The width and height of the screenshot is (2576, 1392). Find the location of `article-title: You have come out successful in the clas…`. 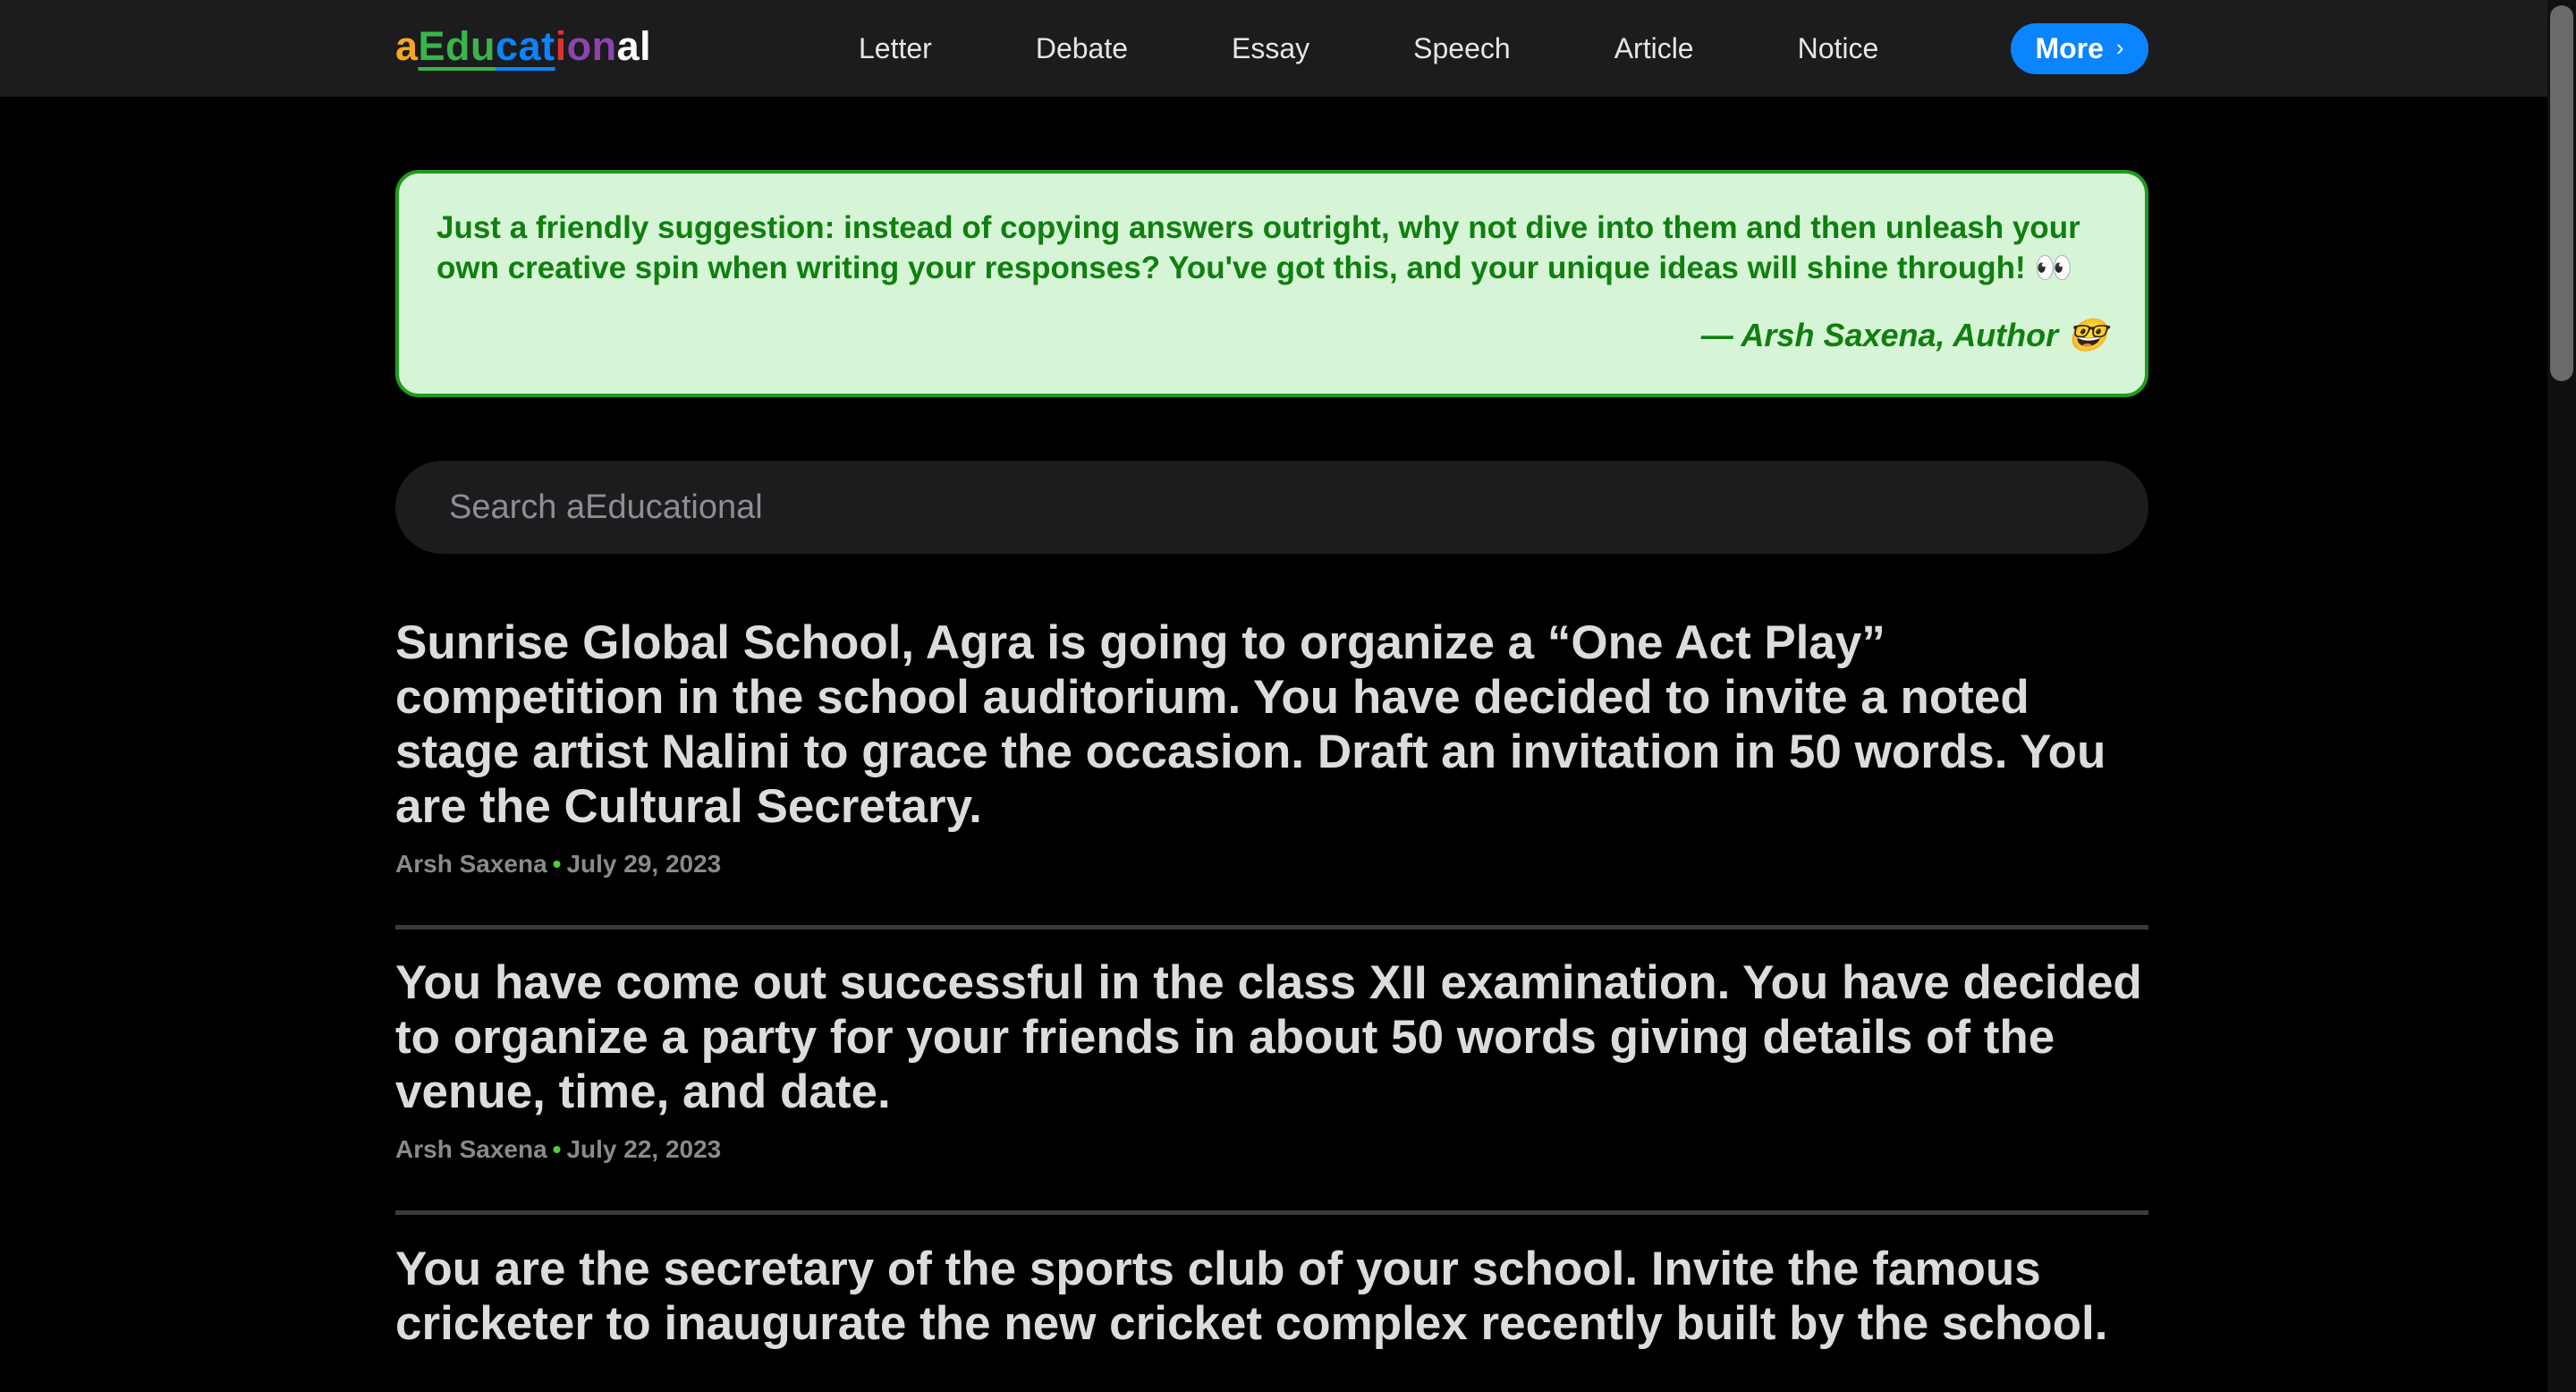

article-title: You have come out successful in the clas… is located at coordinates (1271, 1037).